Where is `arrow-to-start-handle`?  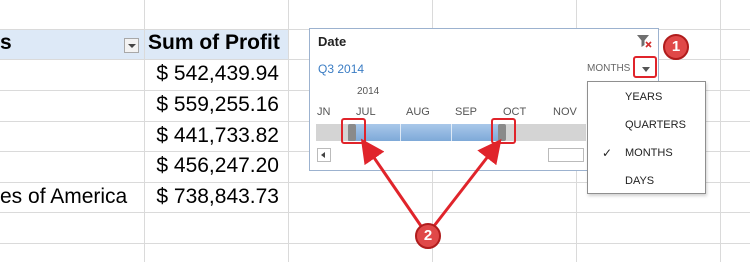
arrow-to-start-handle is located at coordinates (391, 182).